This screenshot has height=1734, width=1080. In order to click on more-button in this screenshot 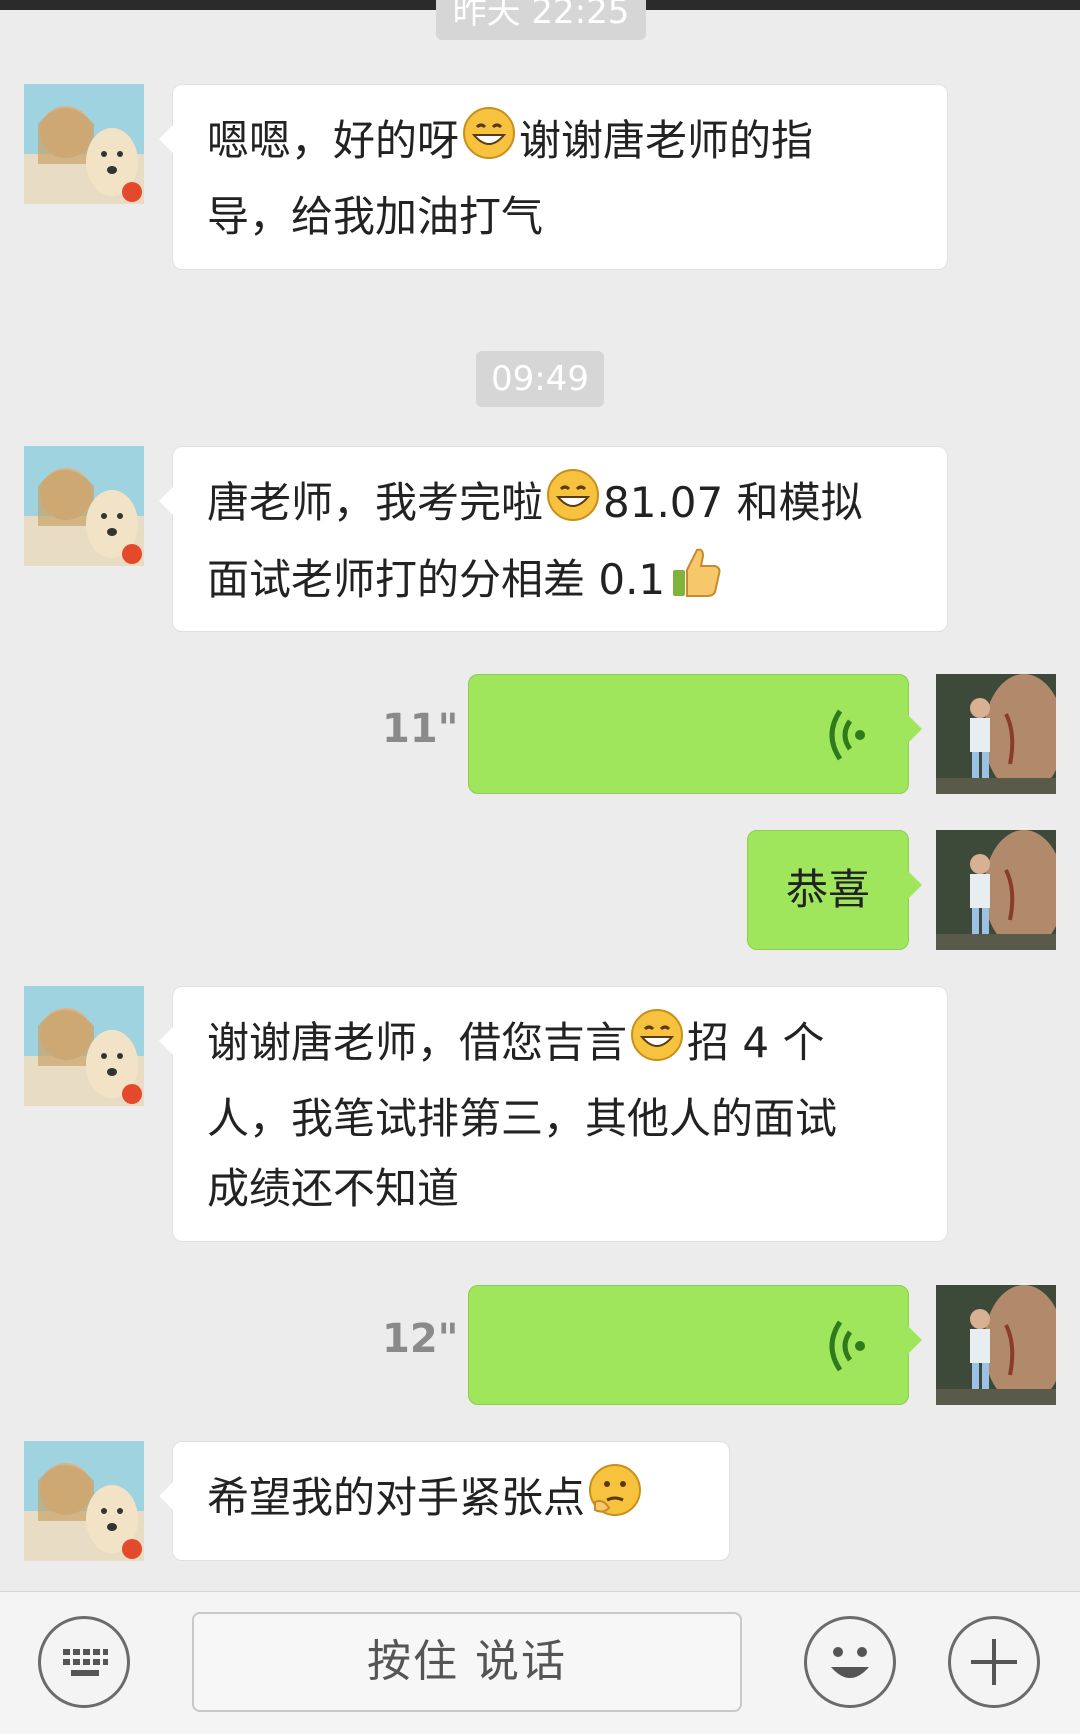, I will do `click(994, 1662)`.